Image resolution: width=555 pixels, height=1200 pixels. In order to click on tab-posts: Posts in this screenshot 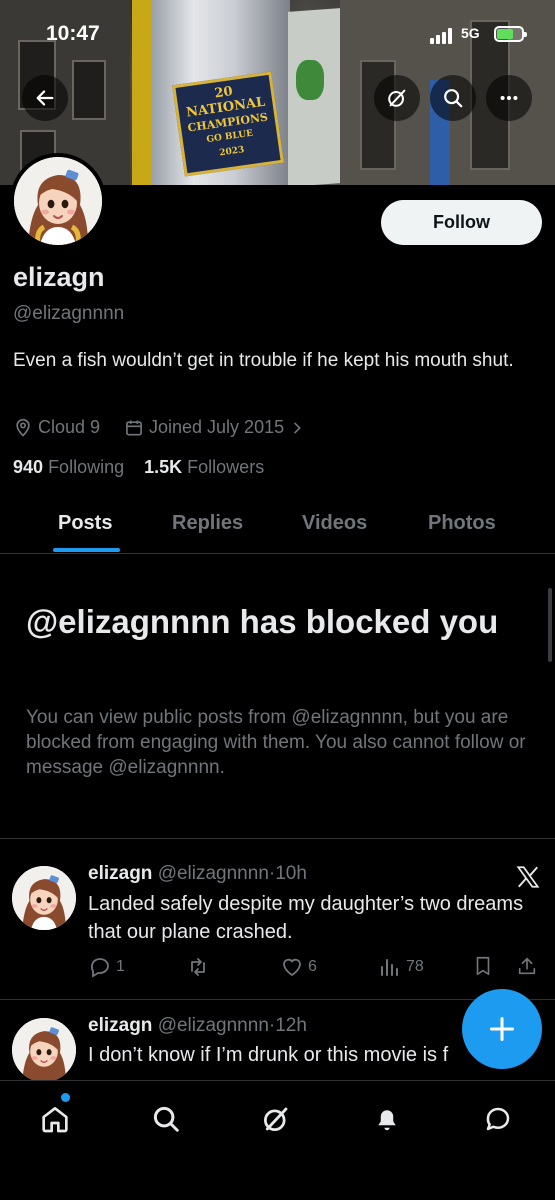, I will do `click(85, 523)`.